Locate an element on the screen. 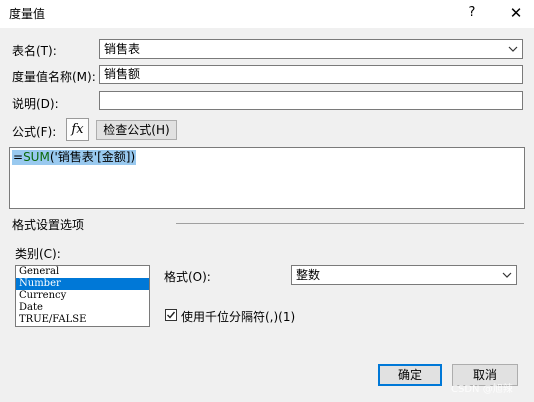  formula-text: =SUM('销售表'[金额]) is located at coordinates (74, 157).